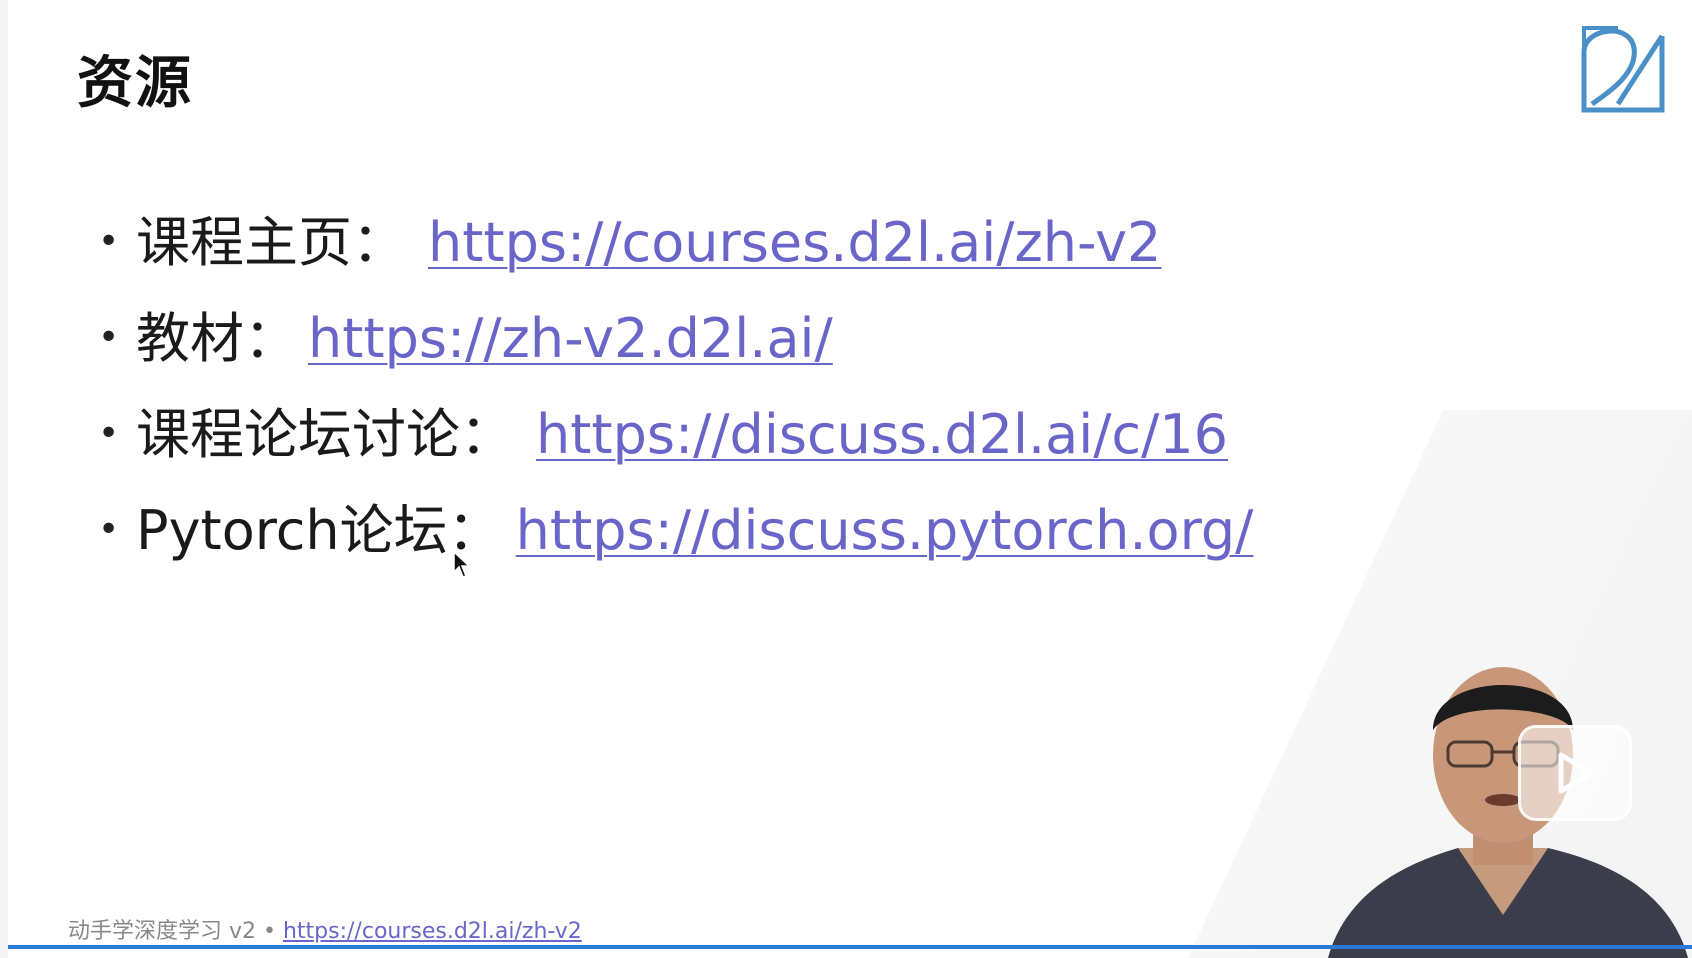 Image resolution: width=1692 pixels, height=958 pixels. Describe the element at coordinates (850, 947) in the screenshot. I see `video-progress-bar` at that location.